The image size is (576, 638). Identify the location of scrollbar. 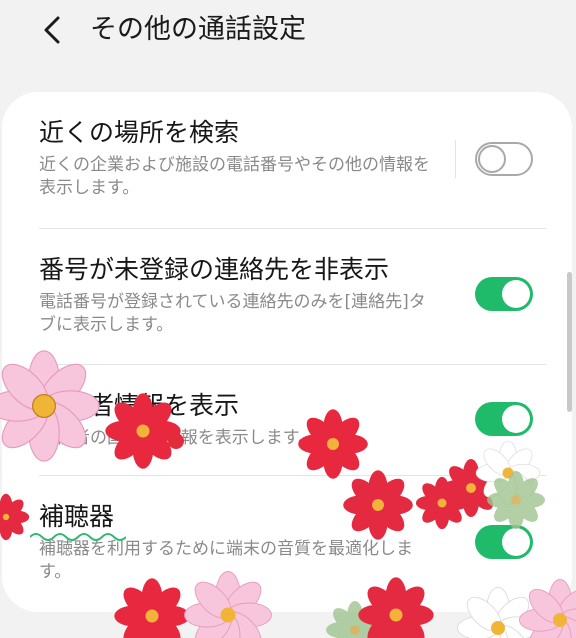
(569, 342).